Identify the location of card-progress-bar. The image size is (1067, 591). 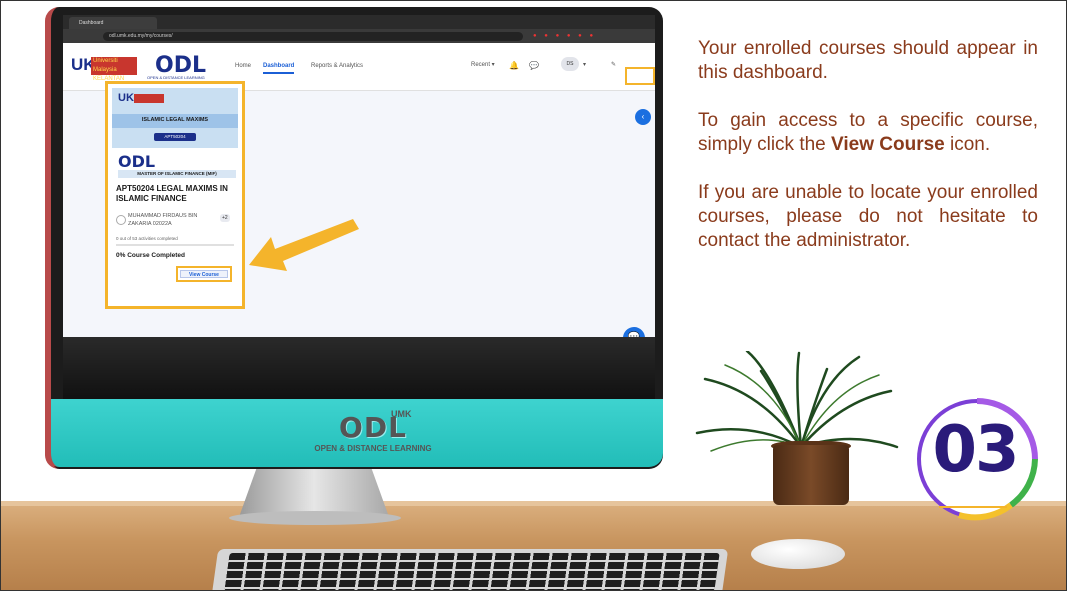
(175, 245).